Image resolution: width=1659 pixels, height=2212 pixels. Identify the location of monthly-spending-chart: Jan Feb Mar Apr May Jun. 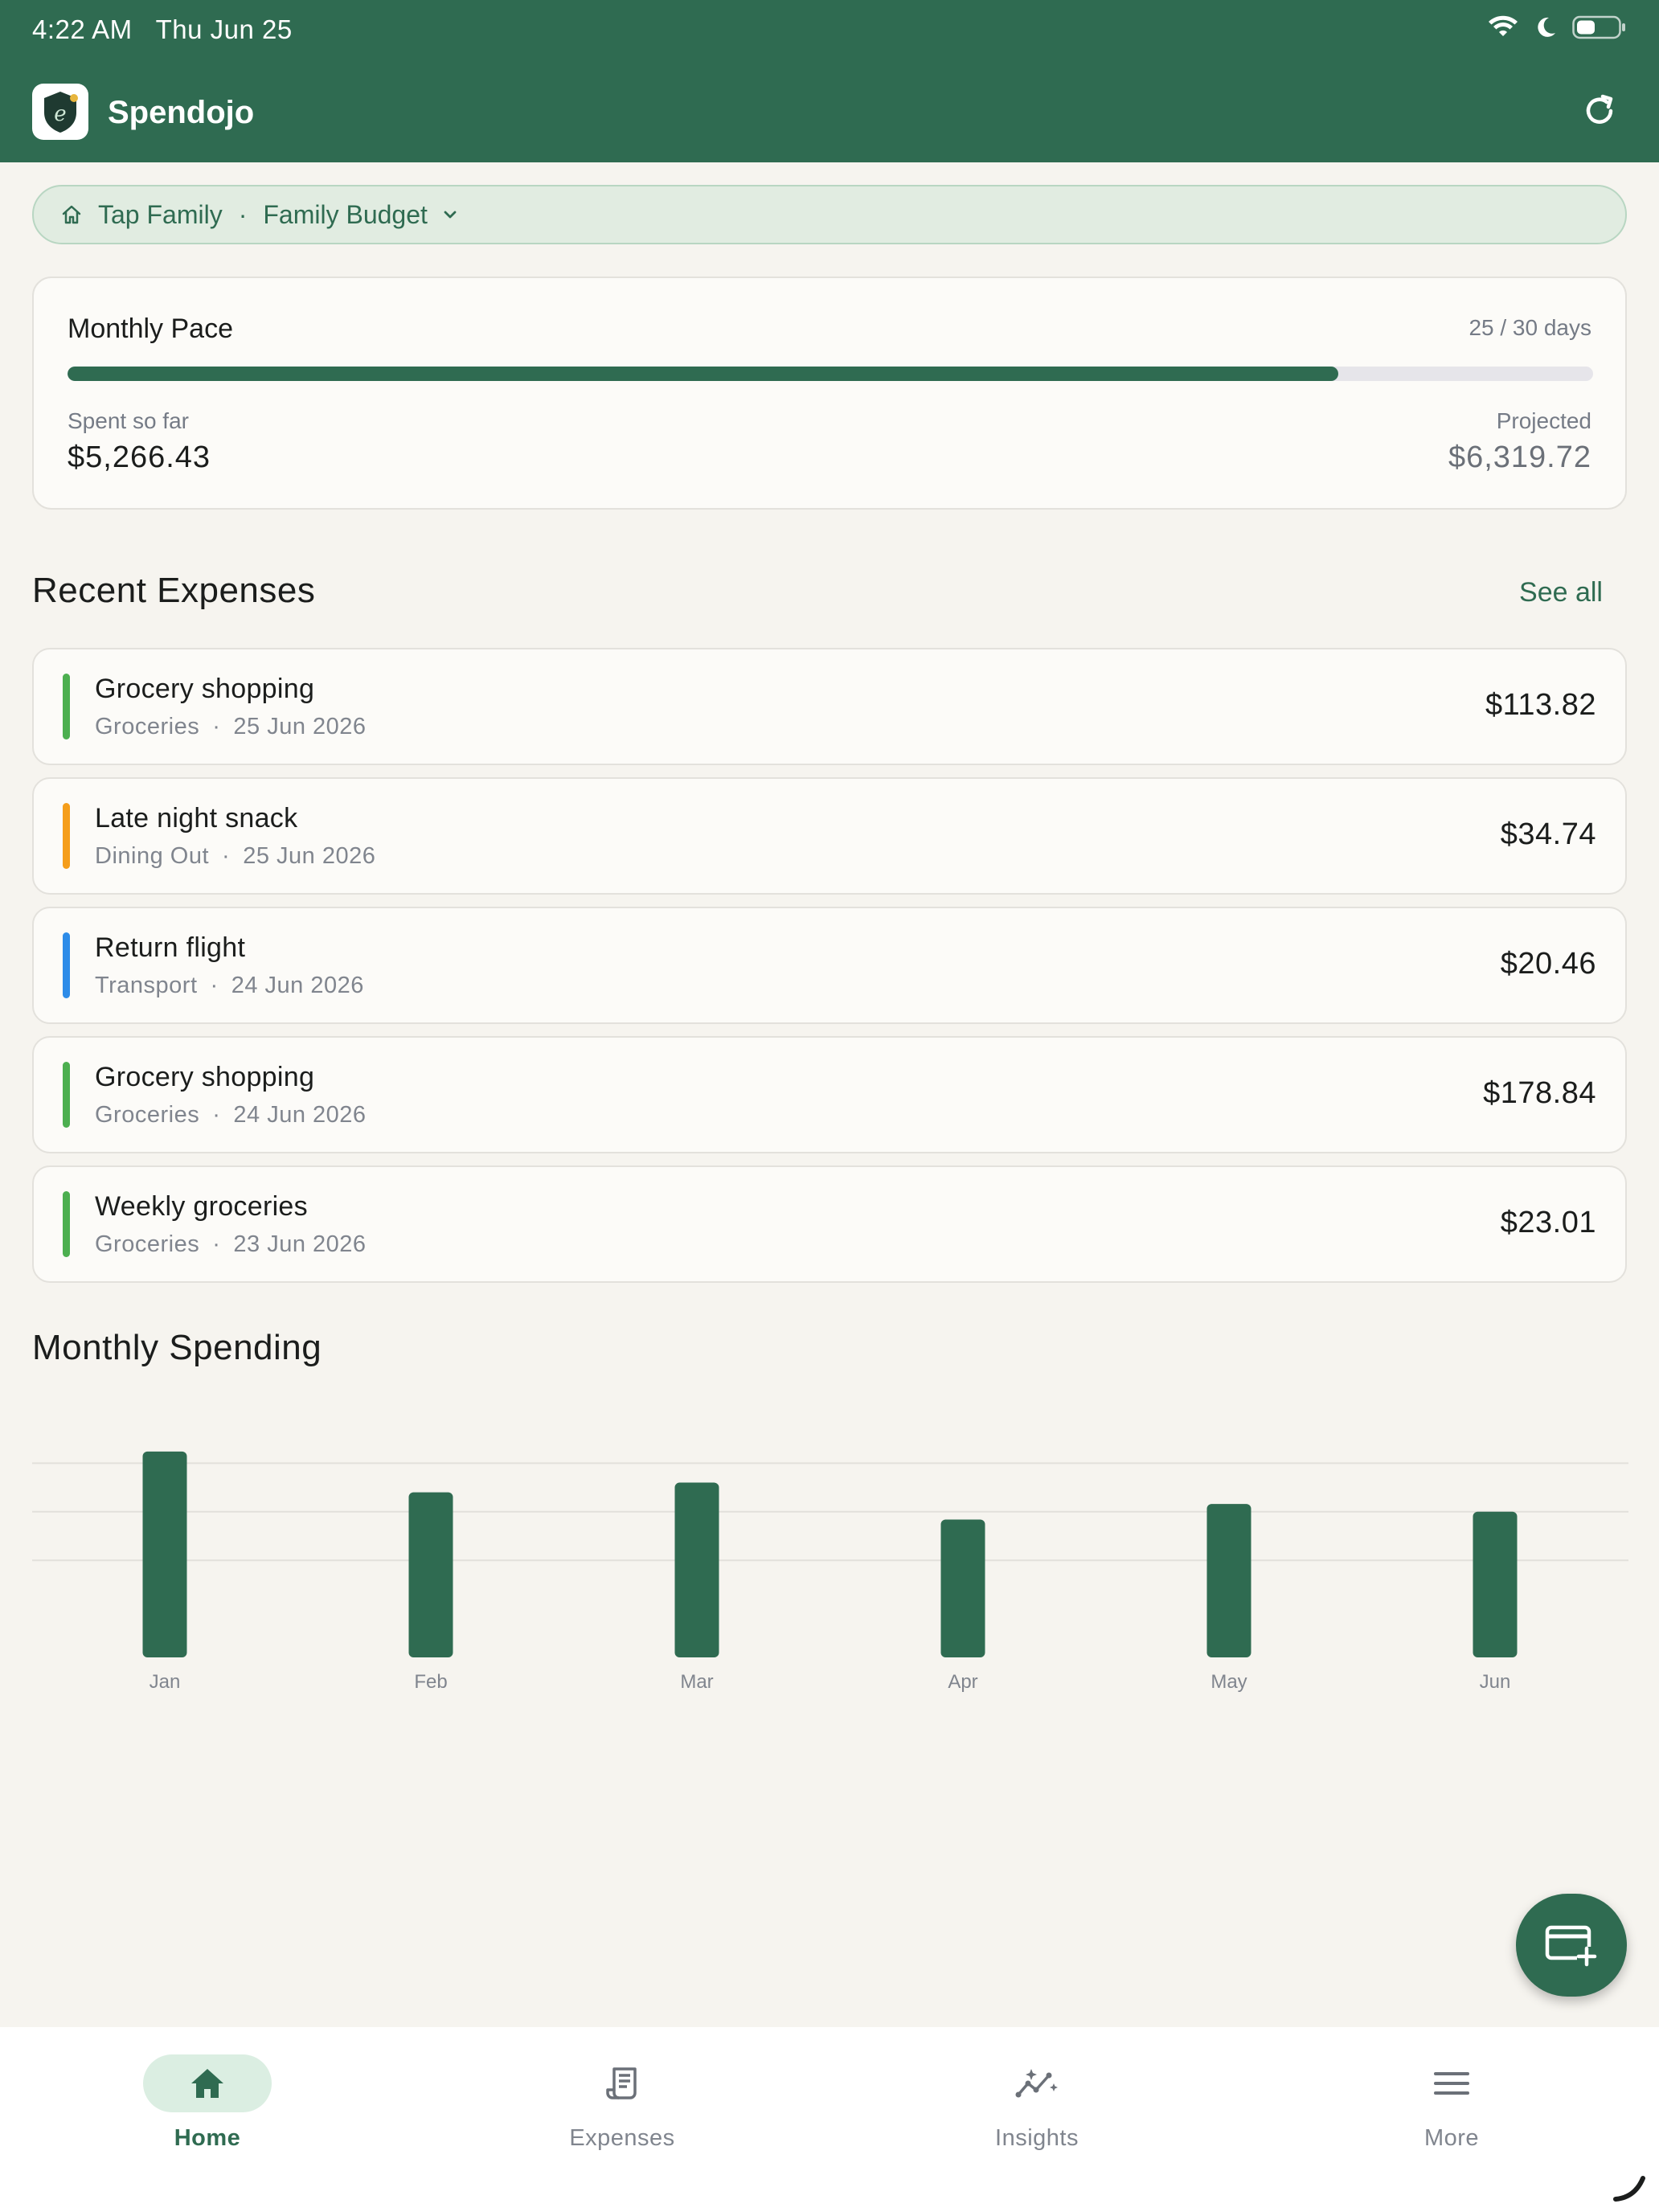
(830, 1572).